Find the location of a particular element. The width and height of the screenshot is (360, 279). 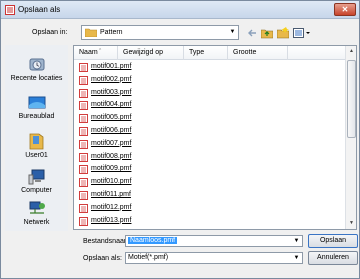

network-icon is located at coordinates (37, 207).